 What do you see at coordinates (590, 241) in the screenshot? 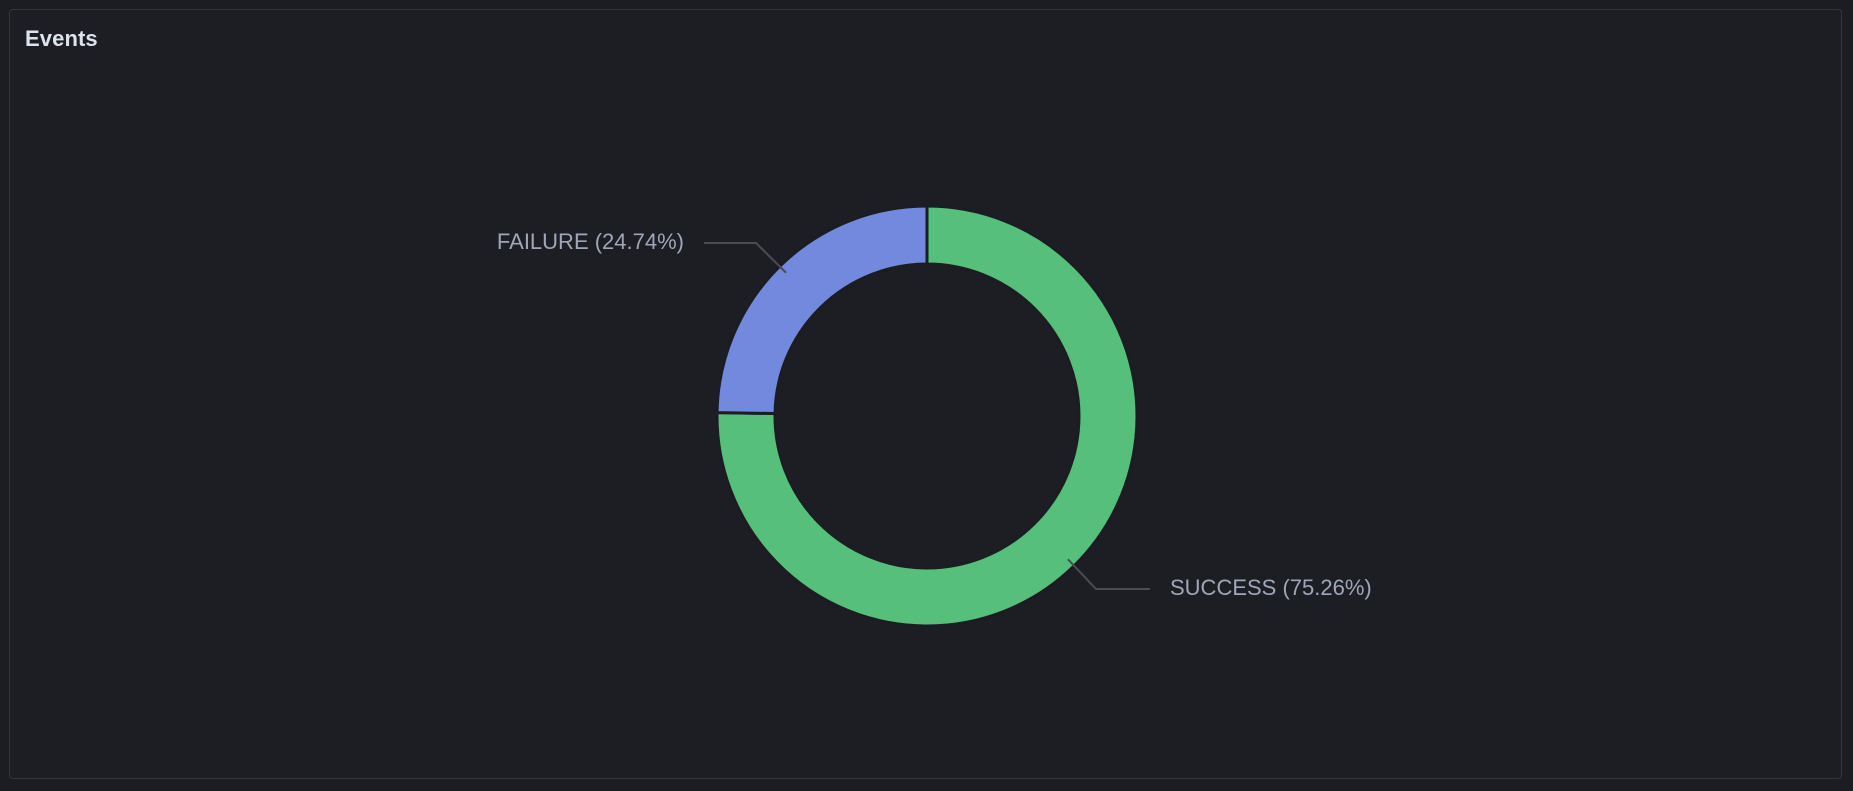
I see `slice-label-failure: FAILURE (24.74%)` at bounding box center [590, 241].